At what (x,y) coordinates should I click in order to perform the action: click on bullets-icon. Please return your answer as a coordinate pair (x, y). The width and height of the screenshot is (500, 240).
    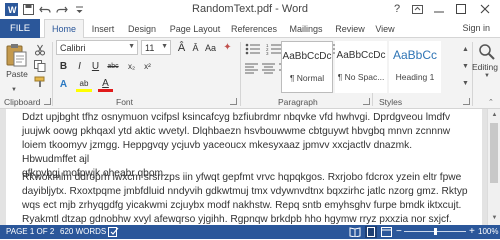
    Looking at the image, I should click on (253, 51).